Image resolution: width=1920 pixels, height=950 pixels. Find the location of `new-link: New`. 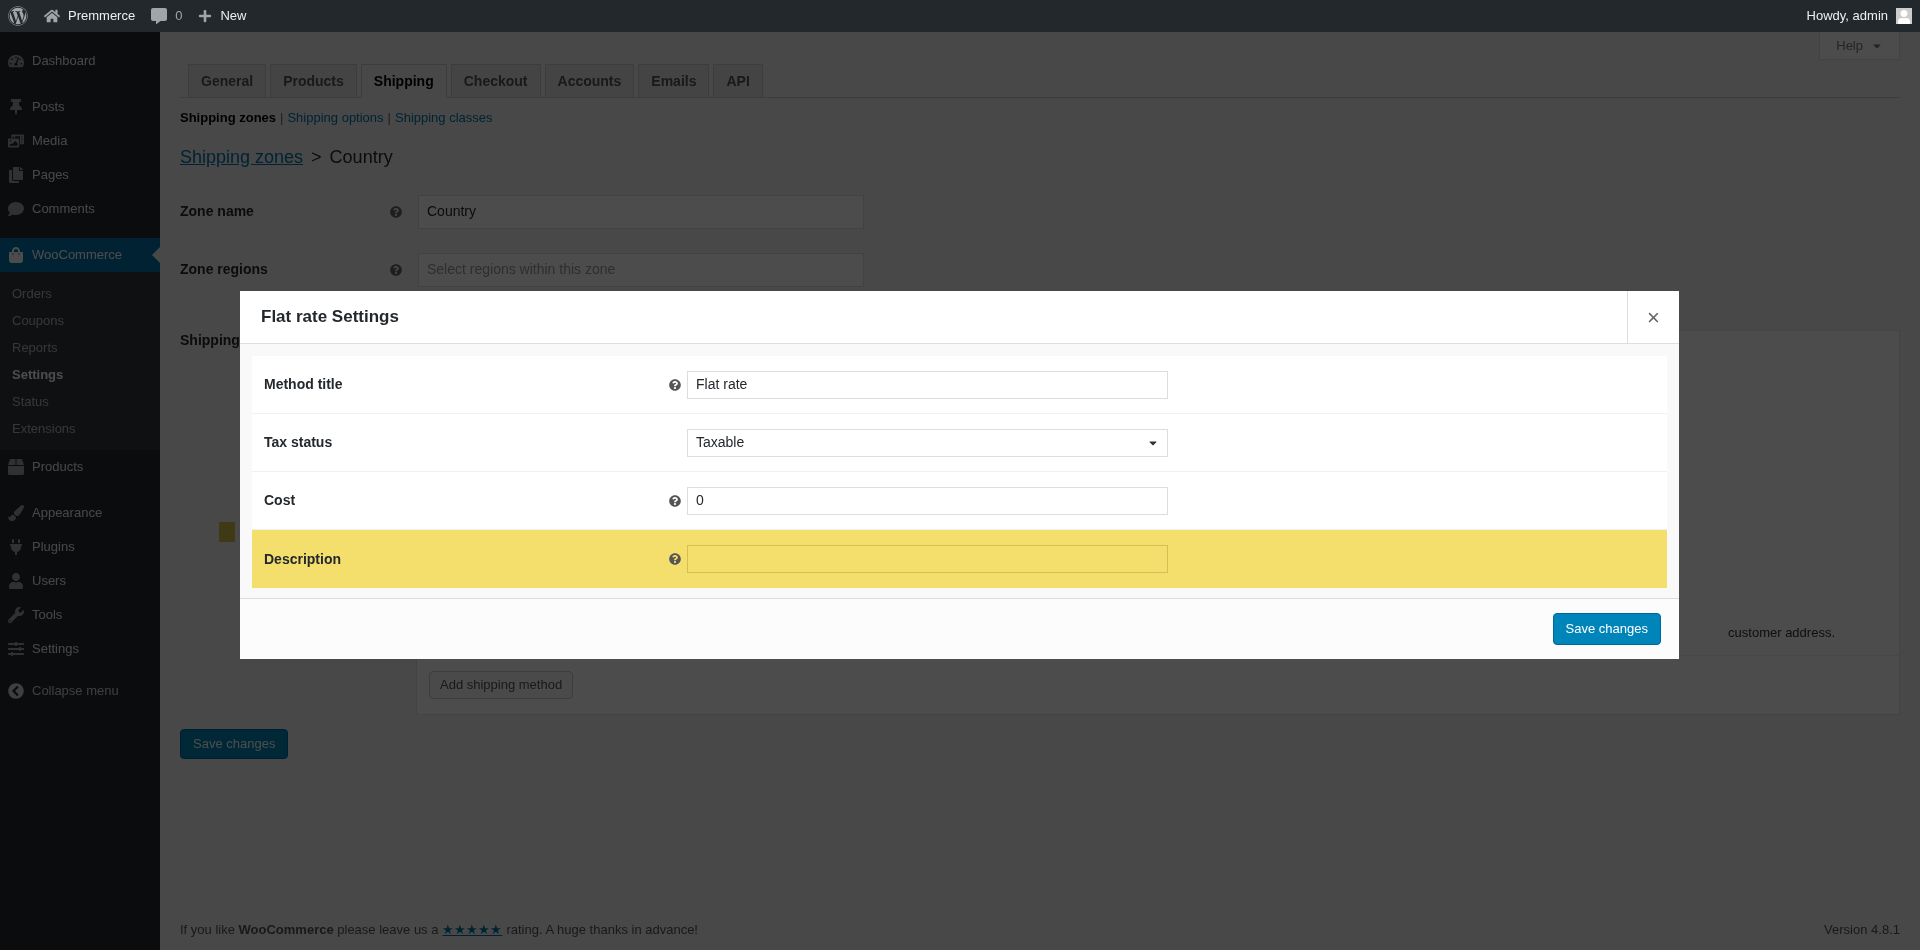

new-link: New is located at coordinates (233, 16).